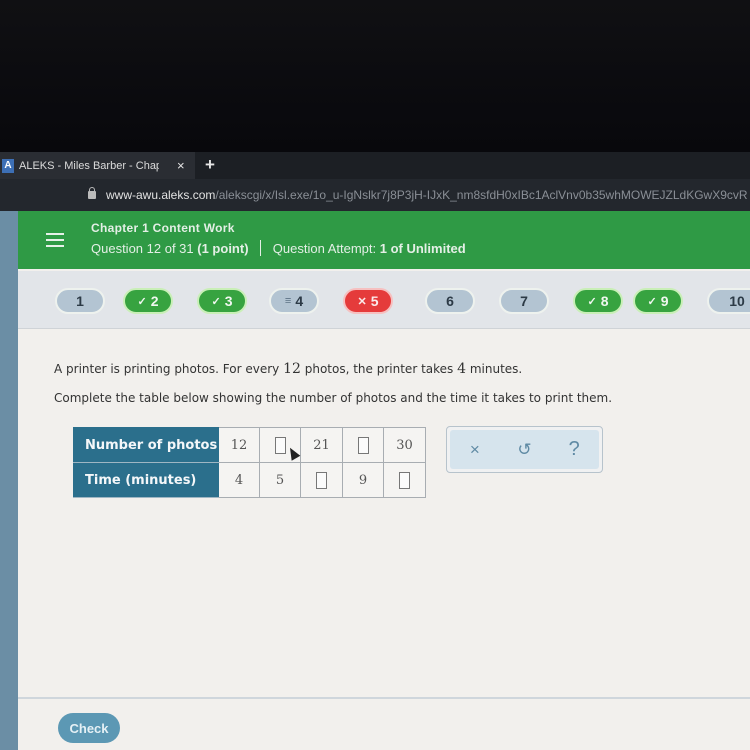 This screenshot has width=750, height=750. Describe the element at coordinates (146, 445) in the screenshot. I see `row-header-photos: Number of photos` at that location.